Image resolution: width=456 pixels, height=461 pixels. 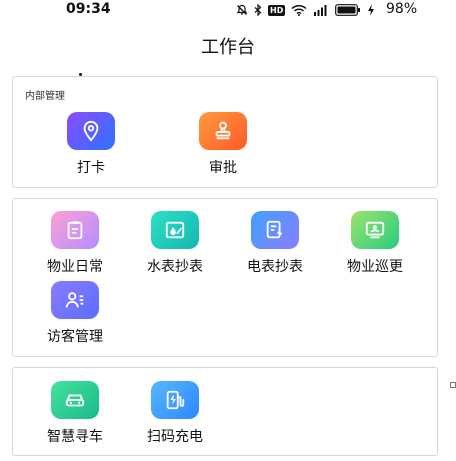 What do you see at coordinates (375, 230) in the screenshot?
I see `patrol-icon` at bounding box center [375, 230].